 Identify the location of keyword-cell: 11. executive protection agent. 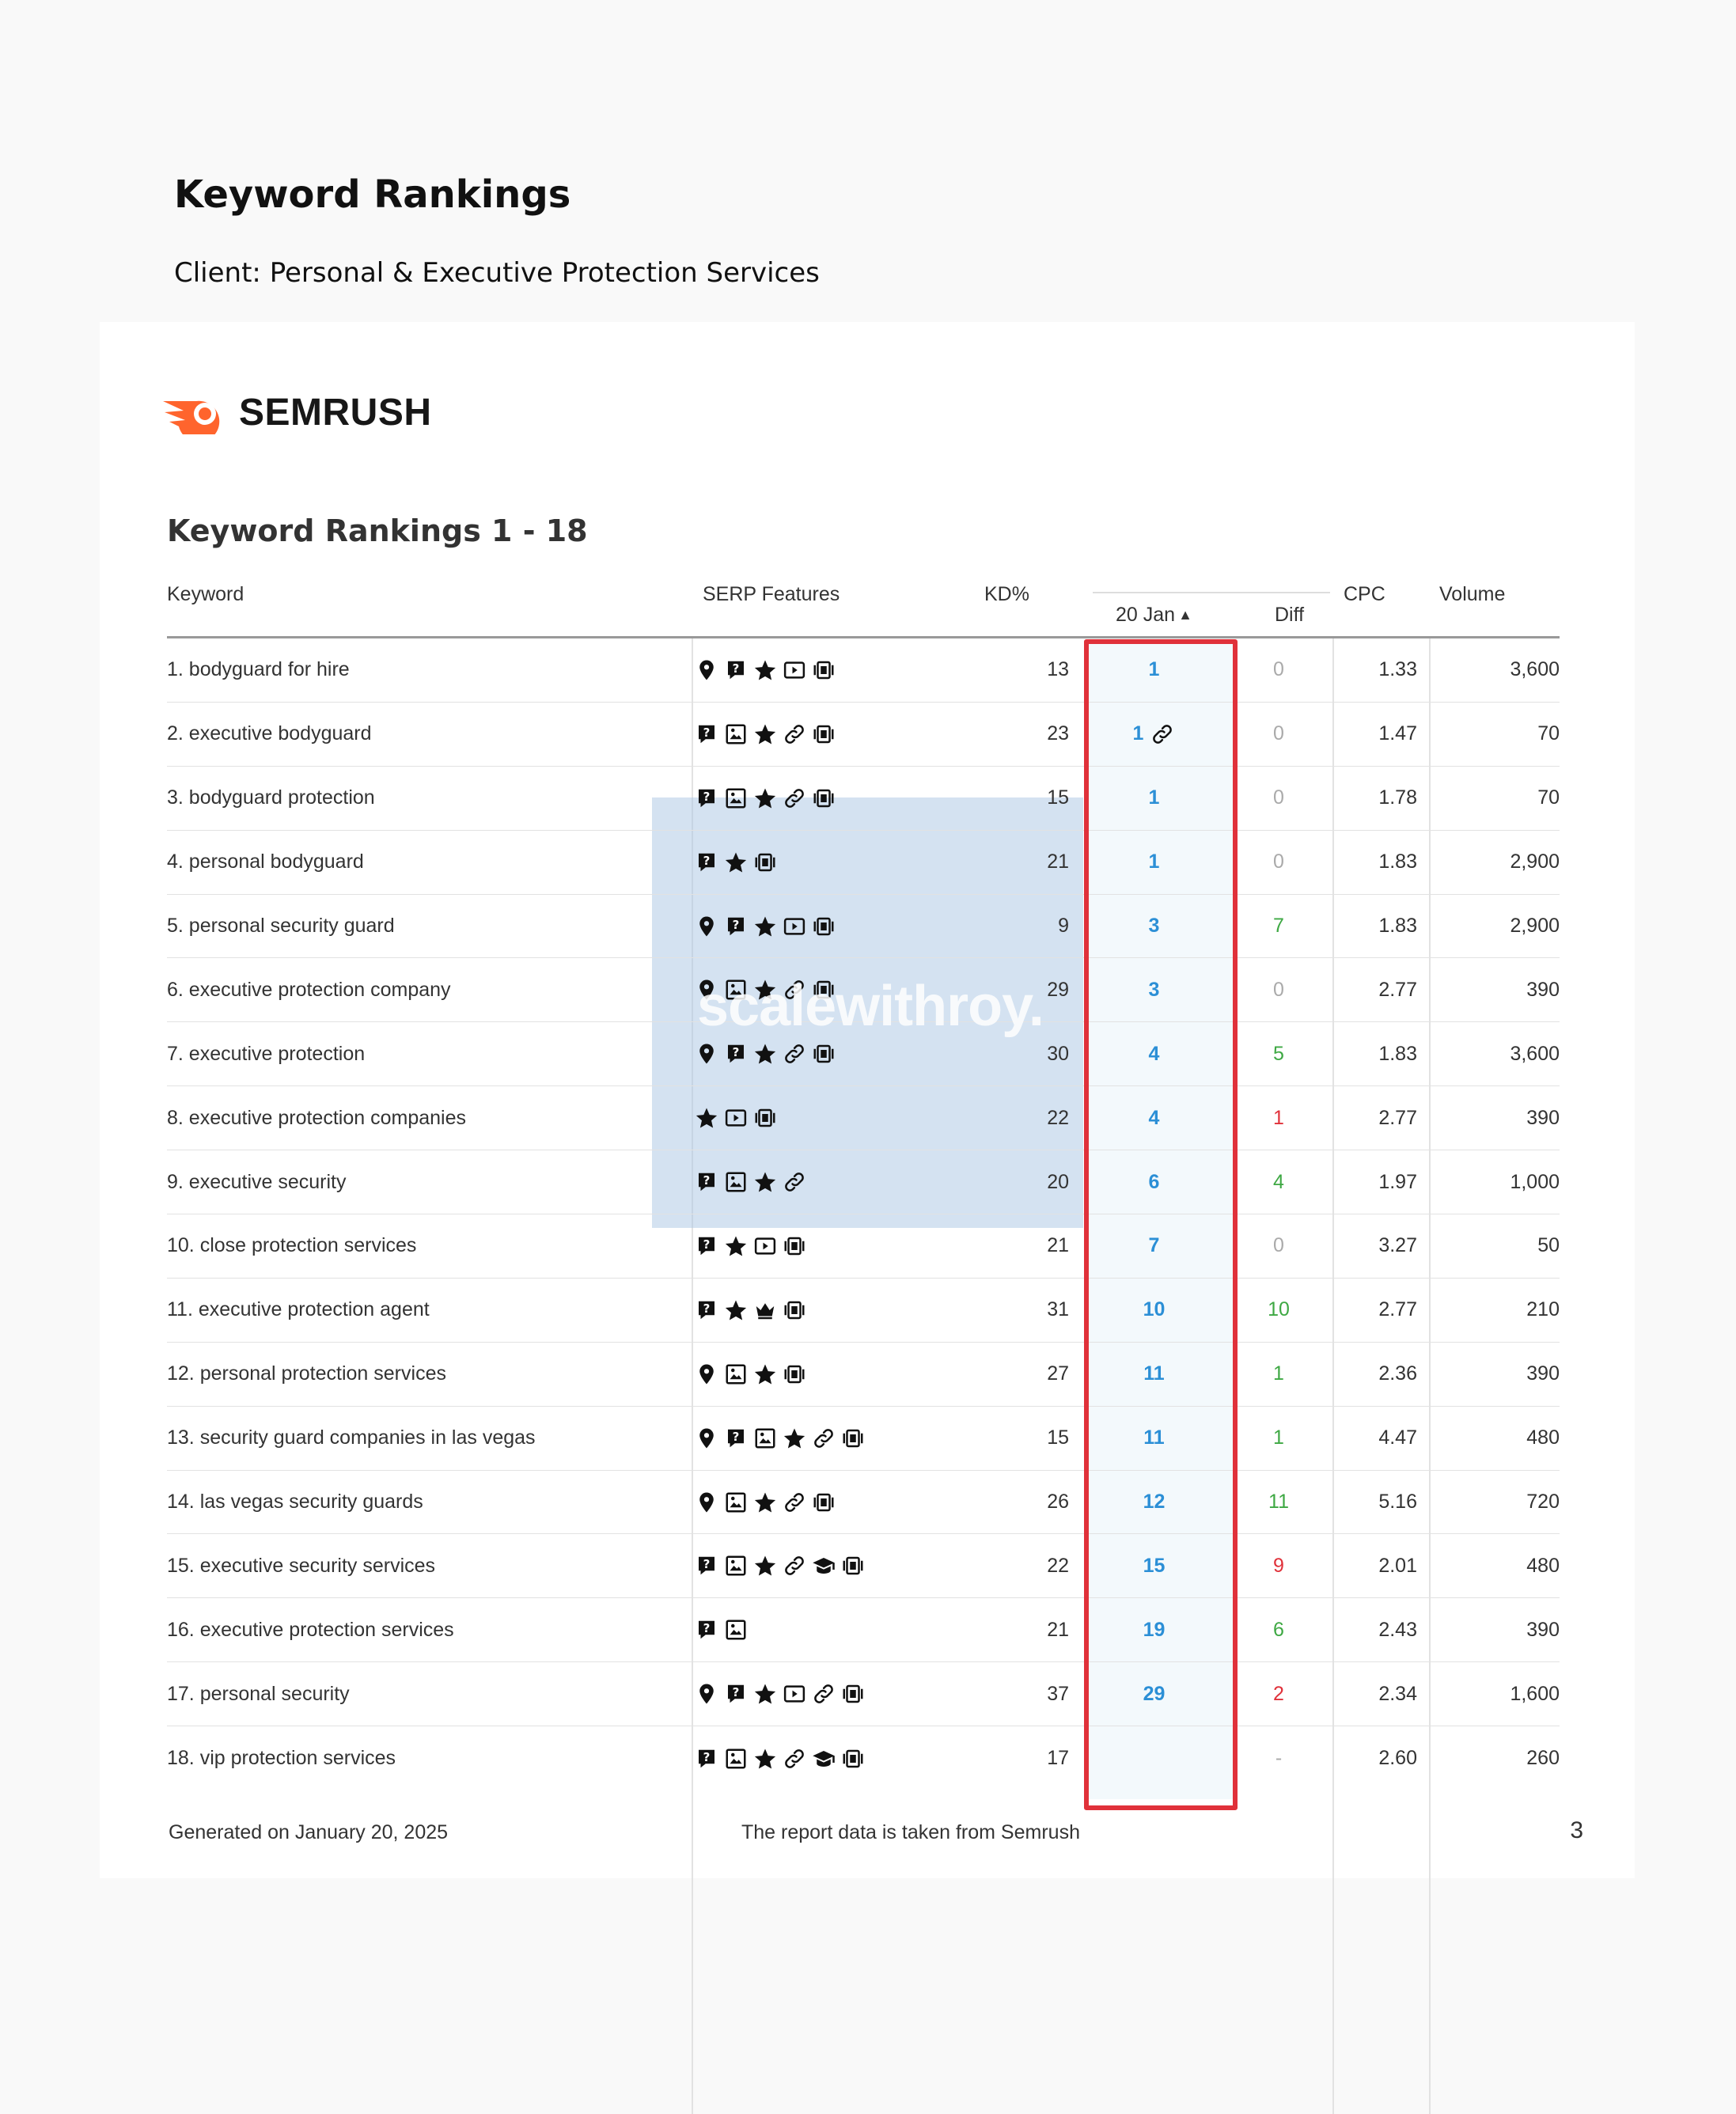
(424, 1310).